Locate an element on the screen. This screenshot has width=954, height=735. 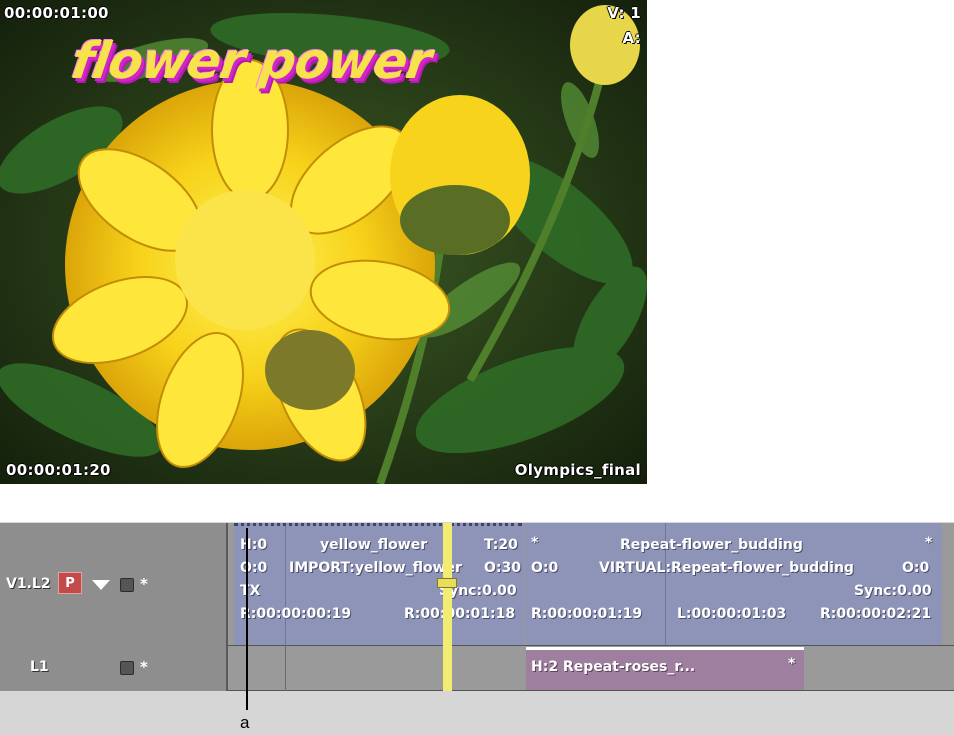
clip-star-left: * is located at coordinates (535, 543).